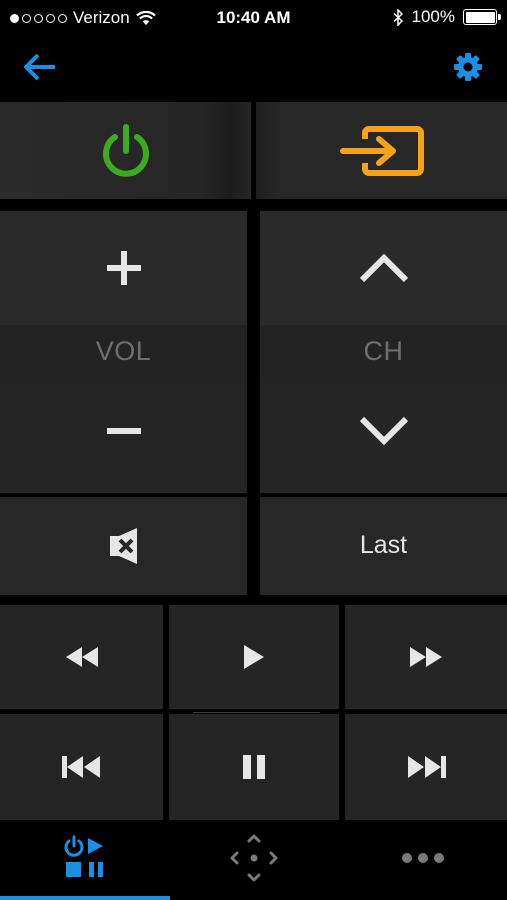 The width and height of the screenshot is (507, 900). What do you see at coordinates (433, 16) in the screenshot?
I see `battery-percent: 100%` at bounding box center [433, 16].